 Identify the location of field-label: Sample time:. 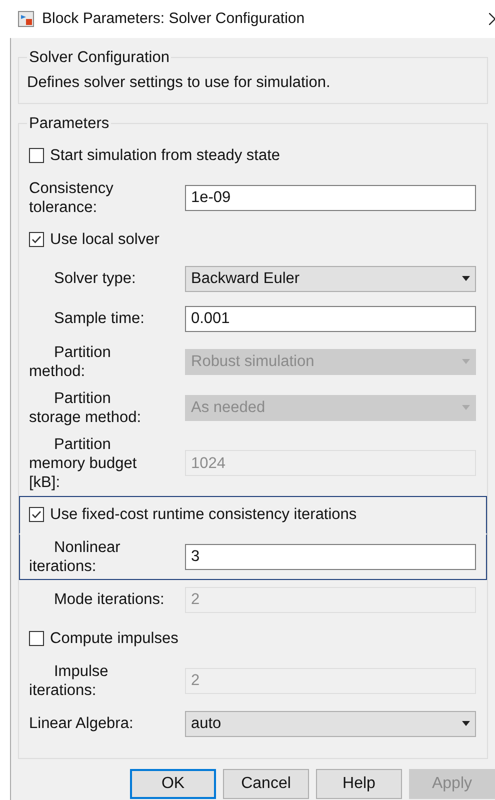
(99, 318).